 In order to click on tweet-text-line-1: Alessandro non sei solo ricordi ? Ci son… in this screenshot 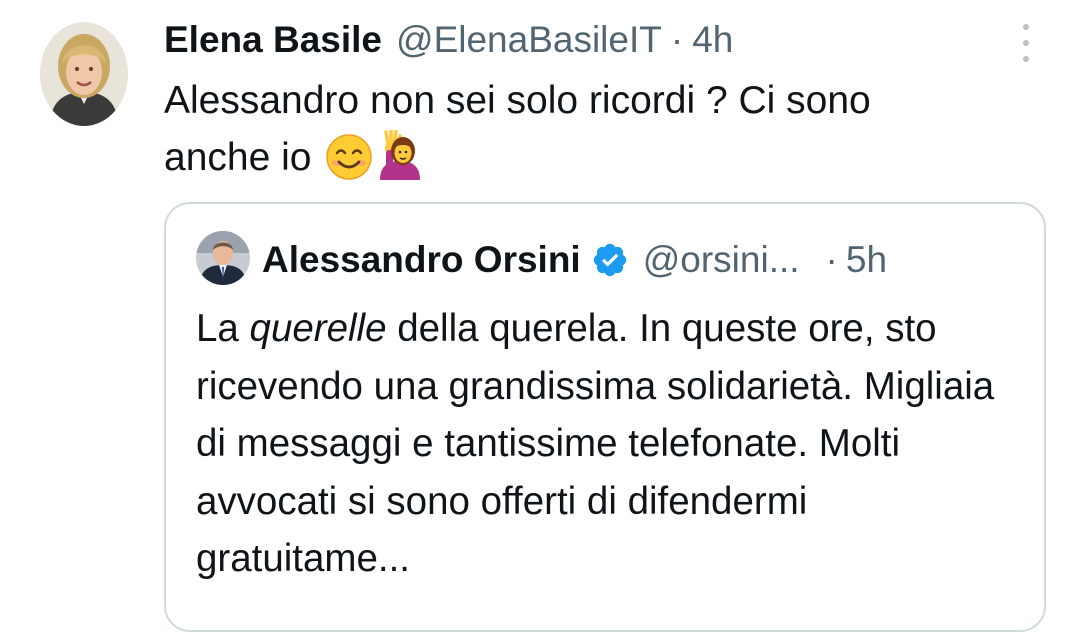, I will do `click(517, 100)`.